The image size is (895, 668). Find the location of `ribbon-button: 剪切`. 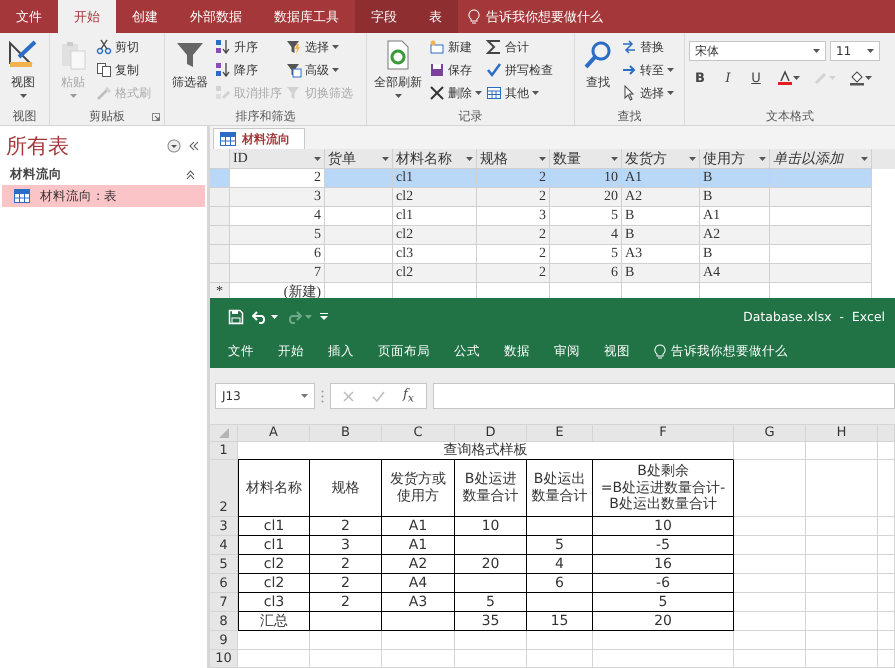

ribbon-button: 剪切 is located at coordinates (123, 47).